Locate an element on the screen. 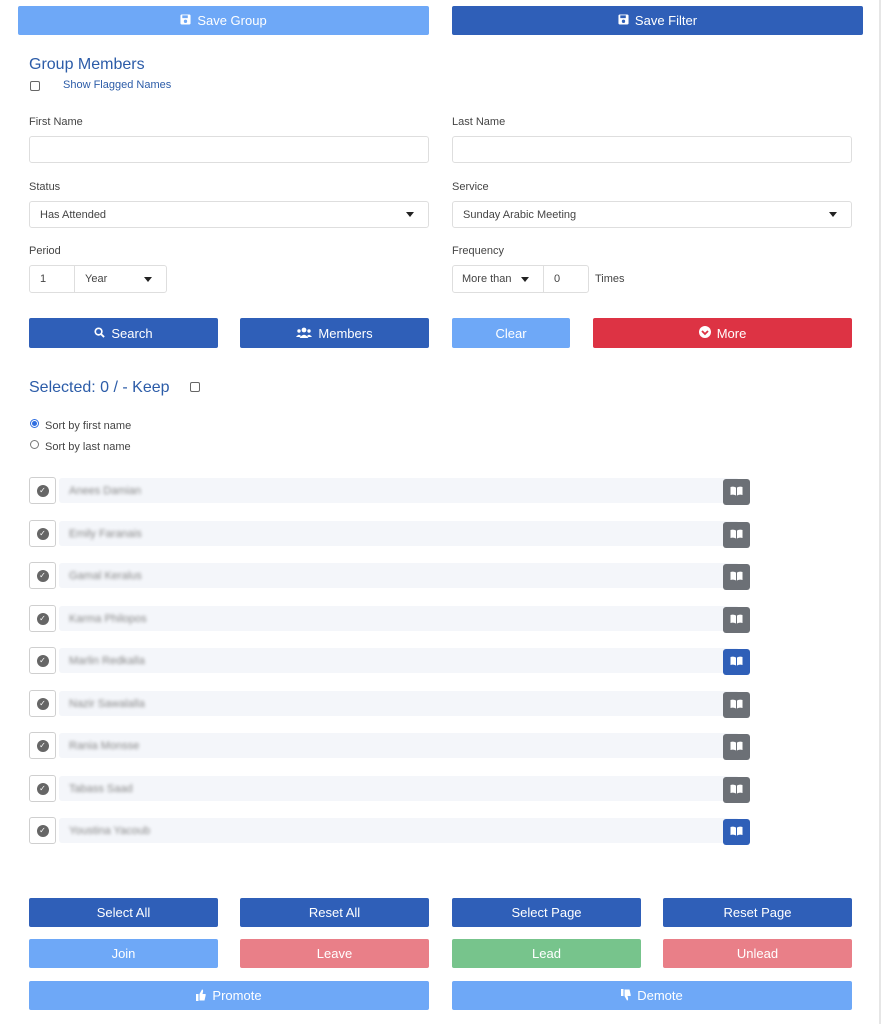 The image size is (881, 1024). member-row: ✓ Gamal Keralus is located at coordinates (394, 576).